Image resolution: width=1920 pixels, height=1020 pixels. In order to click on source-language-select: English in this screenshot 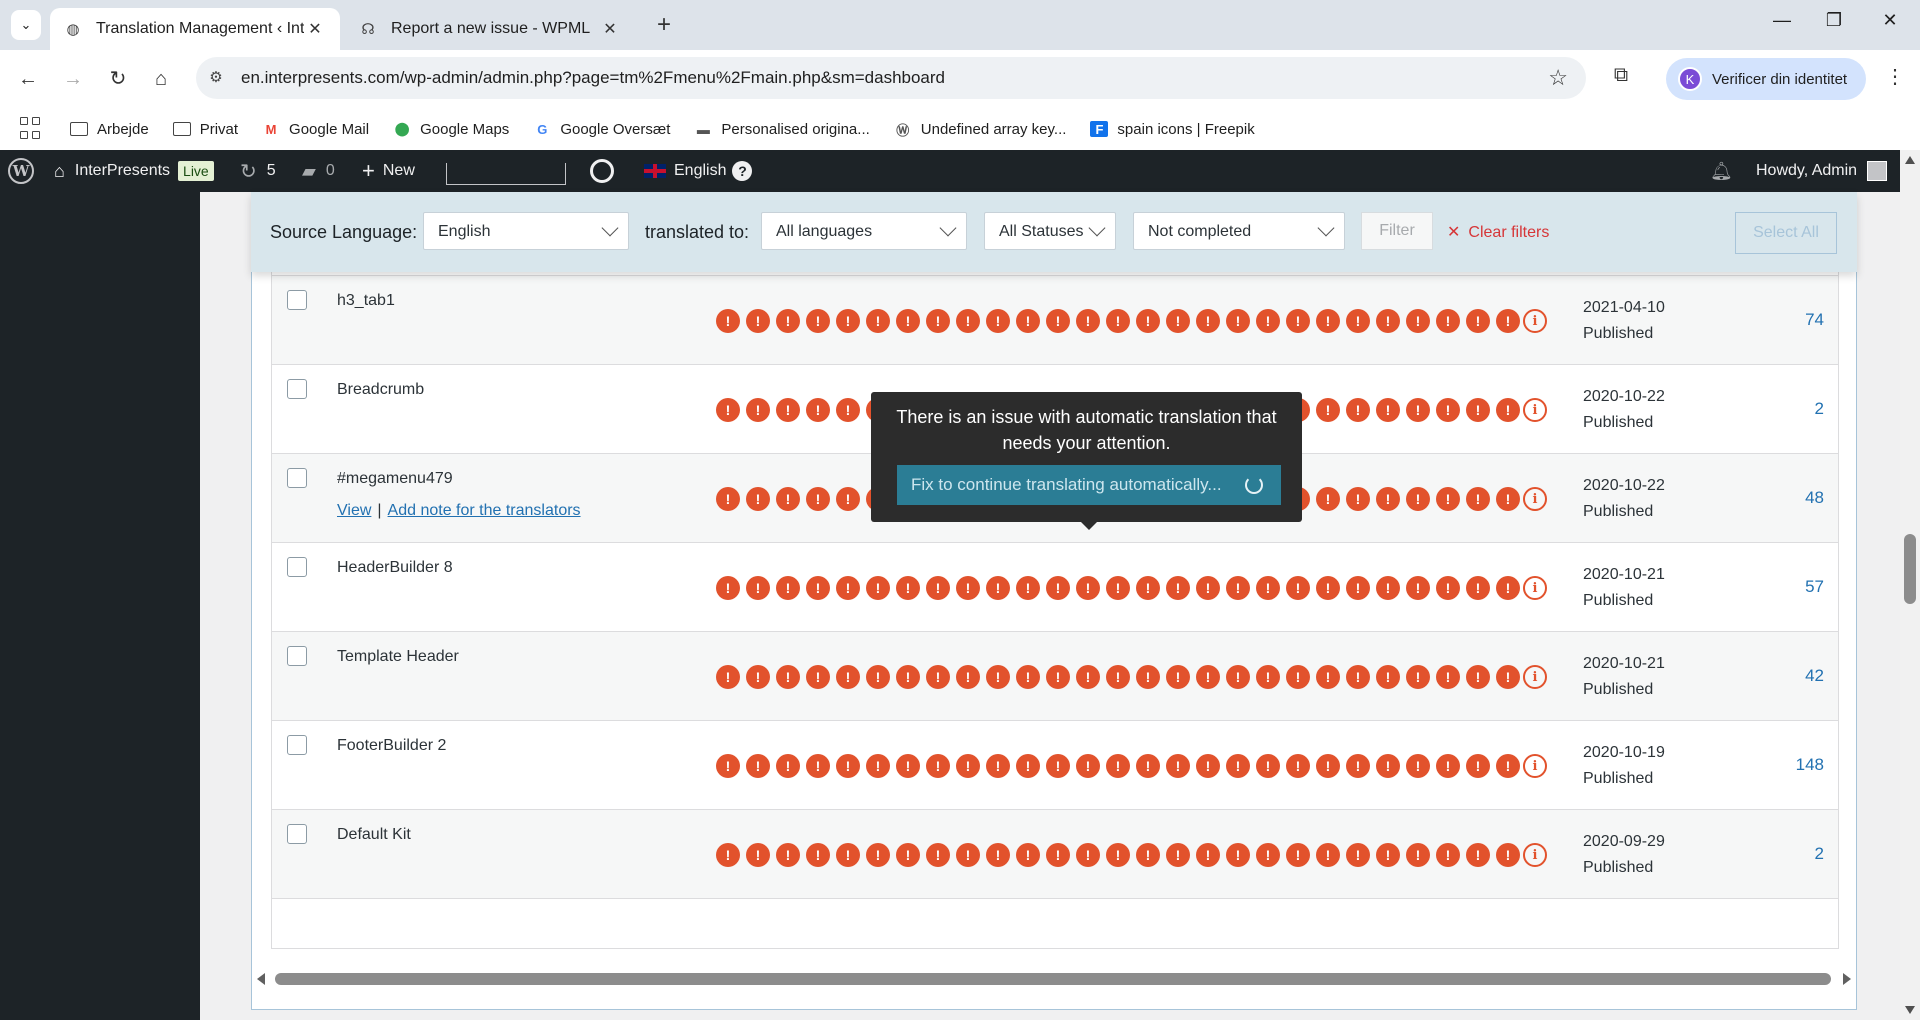, I will do `click(526, 231)`.